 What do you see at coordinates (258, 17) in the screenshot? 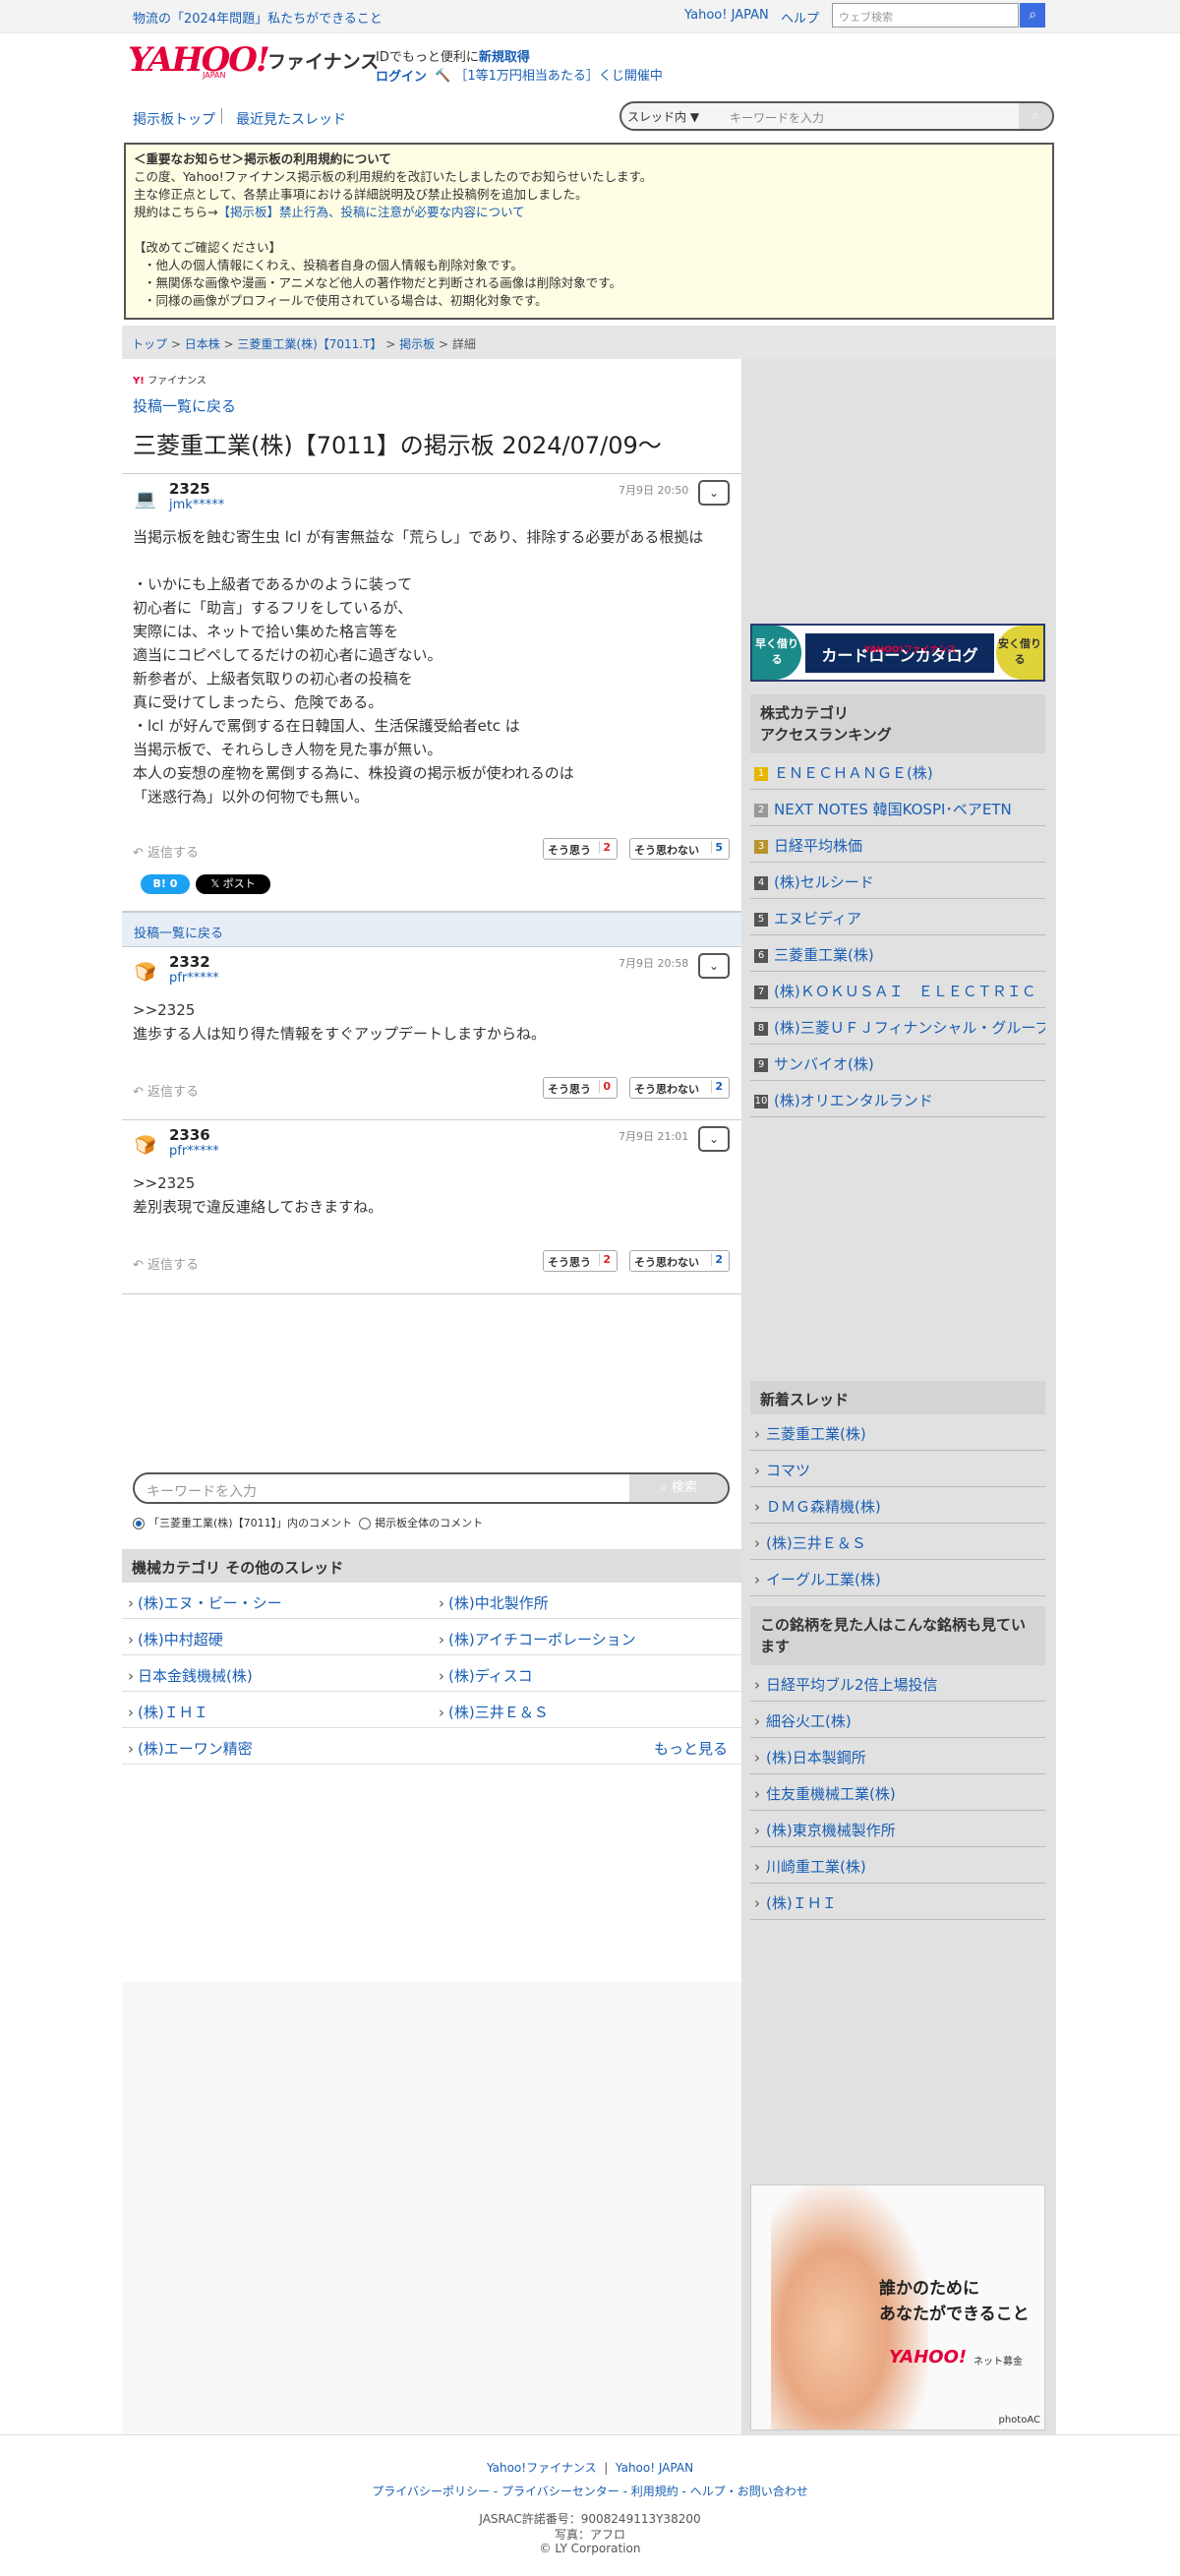
I see `promo-link: 物流の「2024年問題」私たちができること` at bounding box center [258, 17].